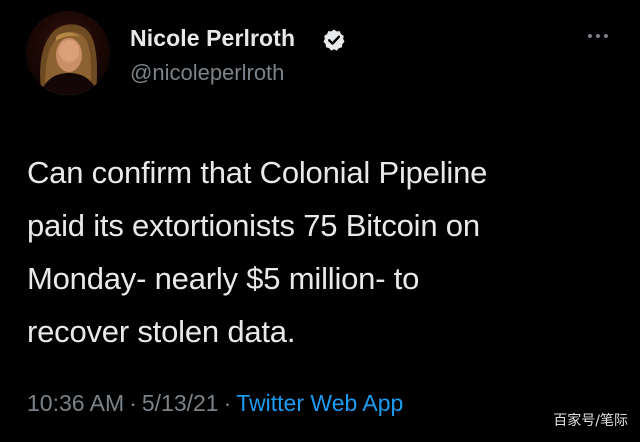 This screenshot has height=442, width=640. I want to click on tweet-time: 10:36 AM, so click(75, 403).